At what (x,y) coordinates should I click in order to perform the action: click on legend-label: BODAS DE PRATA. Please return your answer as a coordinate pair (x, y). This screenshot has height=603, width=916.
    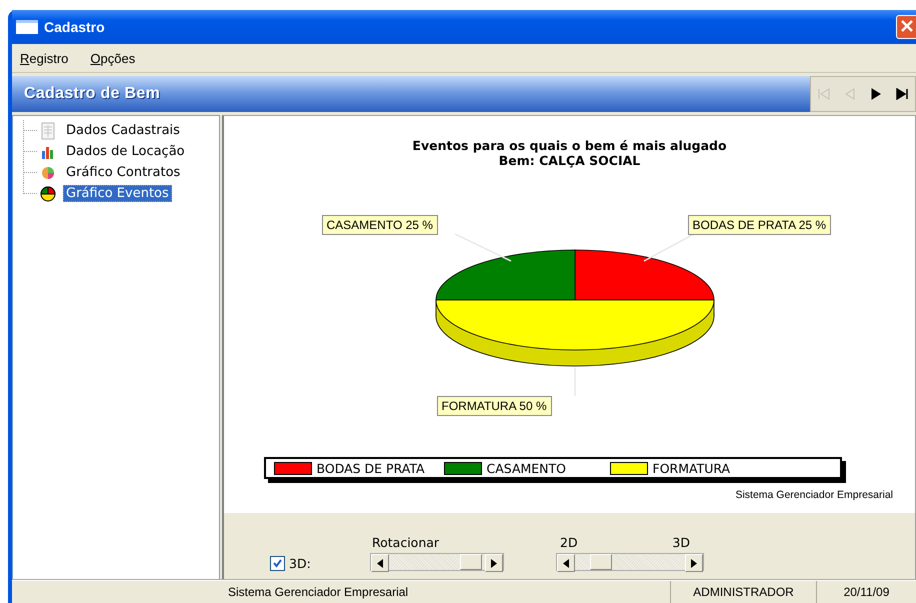
    Looking at the image, I should click on (370, 468).